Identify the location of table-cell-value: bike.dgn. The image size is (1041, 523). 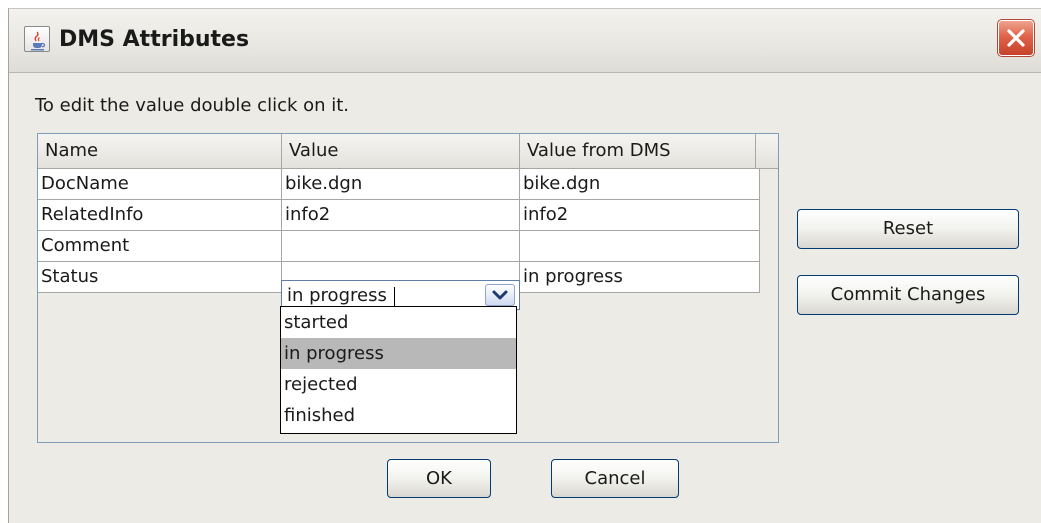
(401, 184).